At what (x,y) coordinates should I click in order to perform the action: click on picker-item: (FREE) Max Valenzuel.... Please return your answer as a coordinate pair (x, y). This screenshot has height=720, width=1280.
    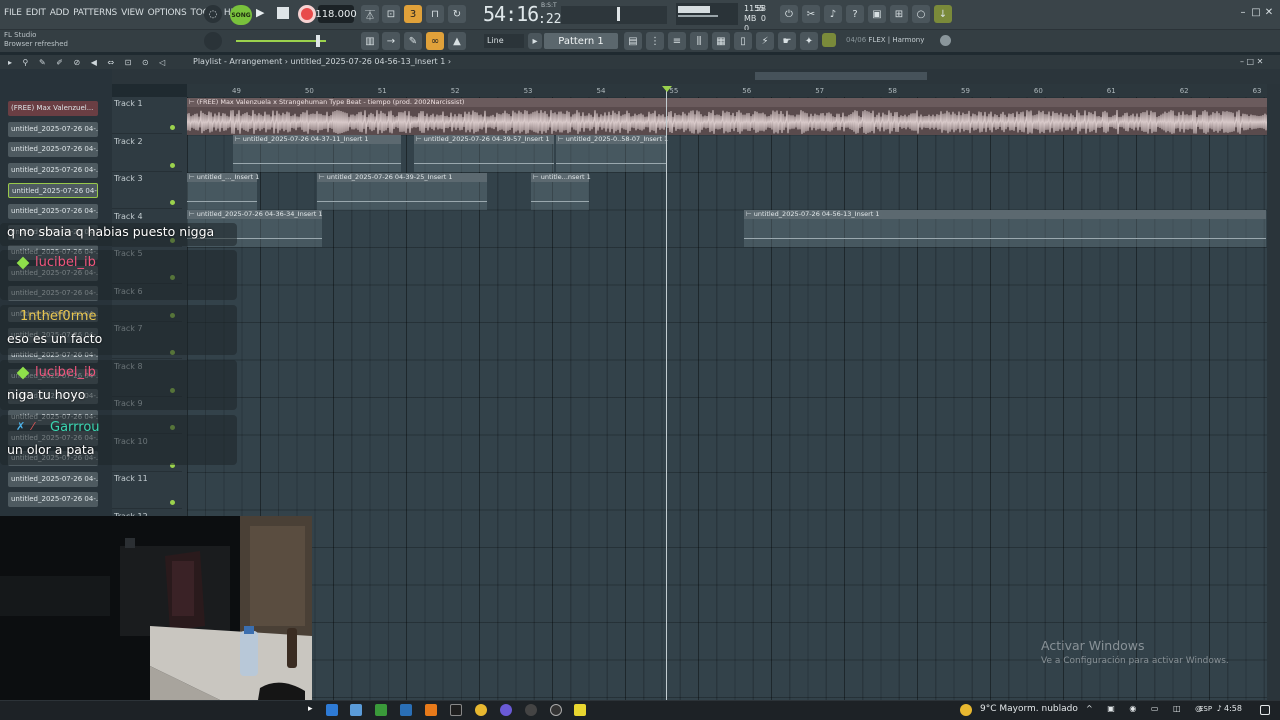
    Looking at the image, I should click on (53, 108).